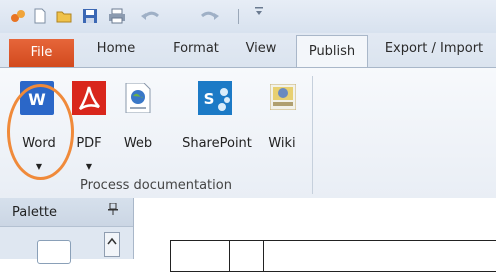 Image resolution: width=496 pixels, height=272 pixels. Describe the element at coordinates (312, 135) in the screenshot. I see `group-separator` at that location.